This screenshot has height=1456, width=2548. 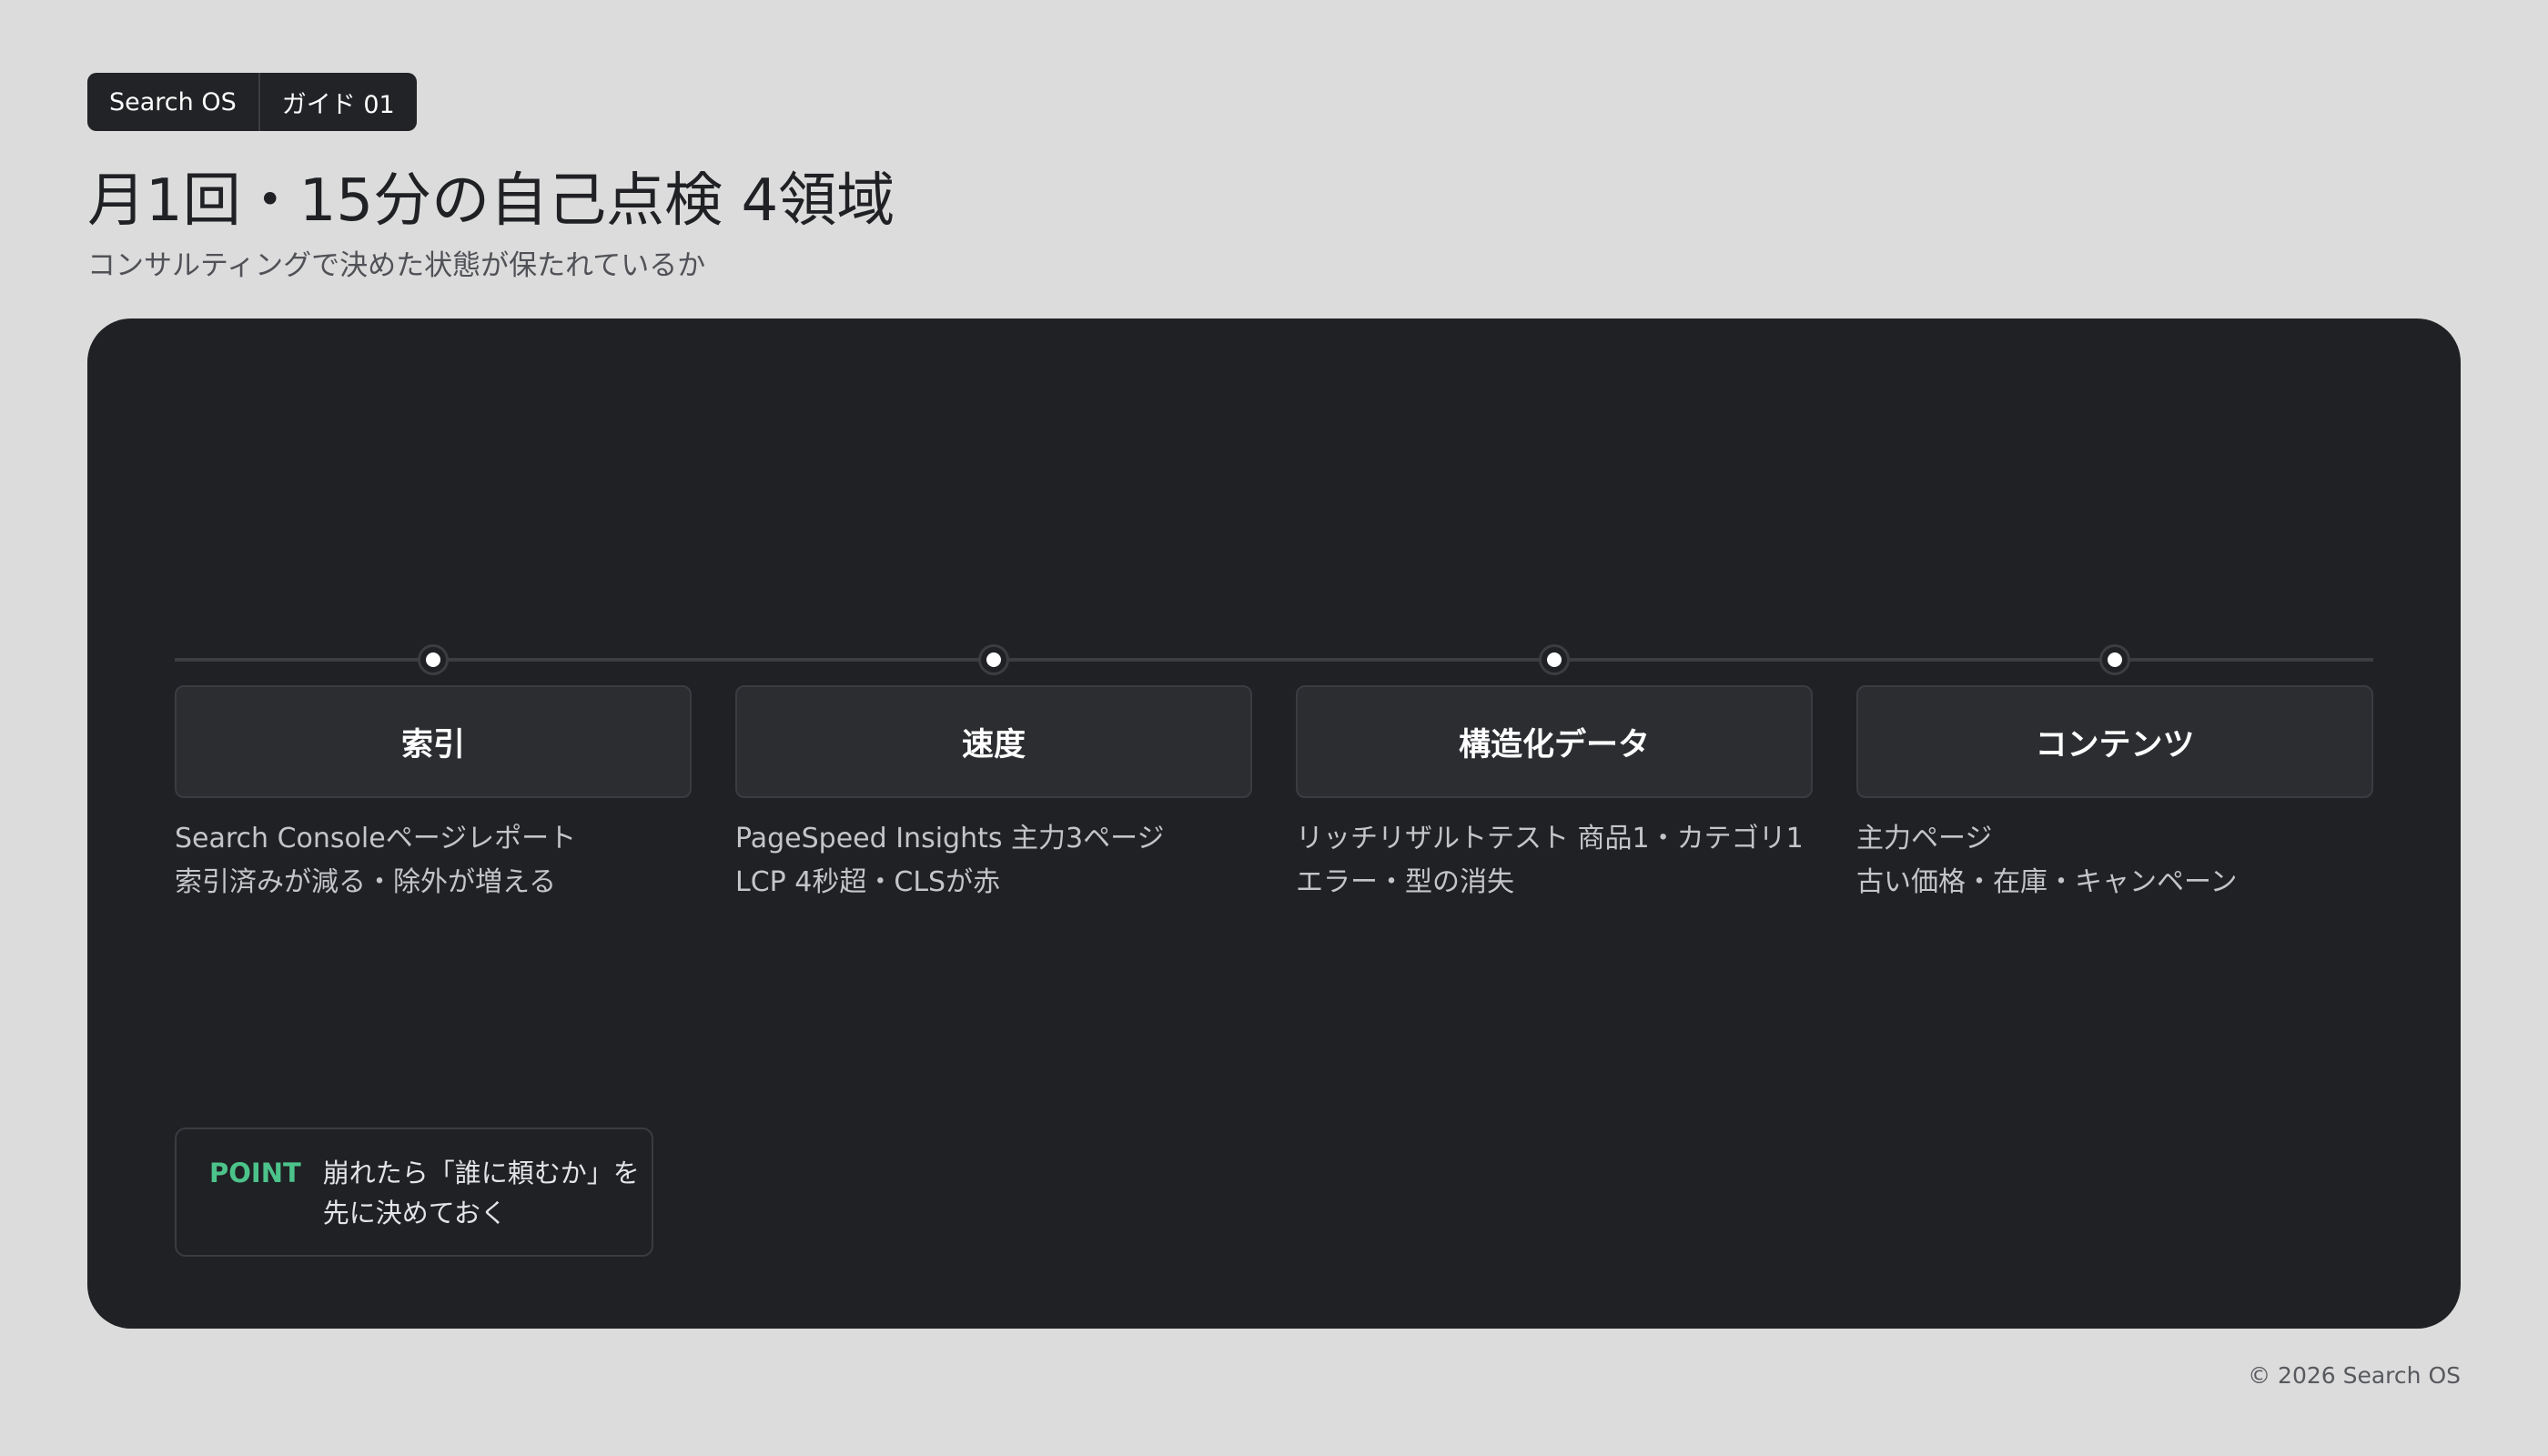 What do you see at coordinates (994, 659) in the screenshot?
I see `timeline-node-speed` at bounding box center [994, 659].